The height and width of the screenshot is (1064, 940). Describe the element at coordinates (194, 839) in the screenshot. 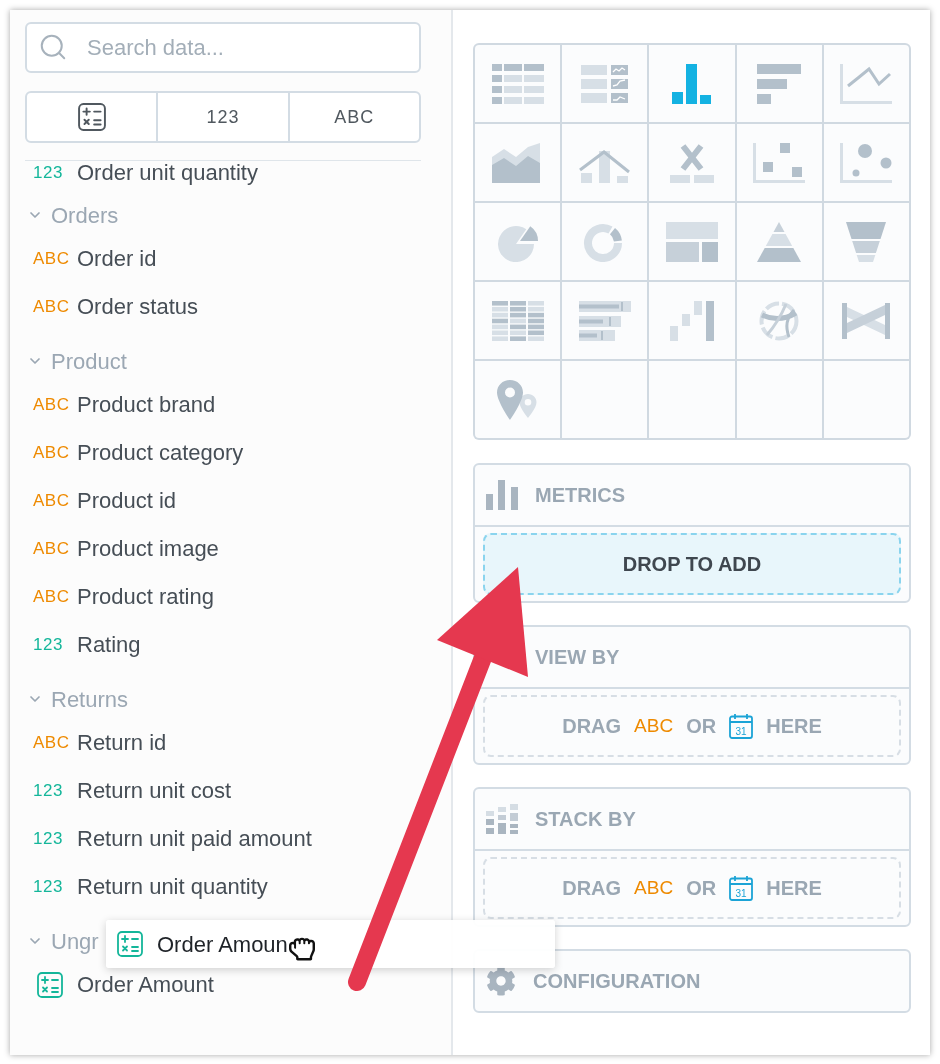

I see `field-name: Return unit paid amount` at that location.